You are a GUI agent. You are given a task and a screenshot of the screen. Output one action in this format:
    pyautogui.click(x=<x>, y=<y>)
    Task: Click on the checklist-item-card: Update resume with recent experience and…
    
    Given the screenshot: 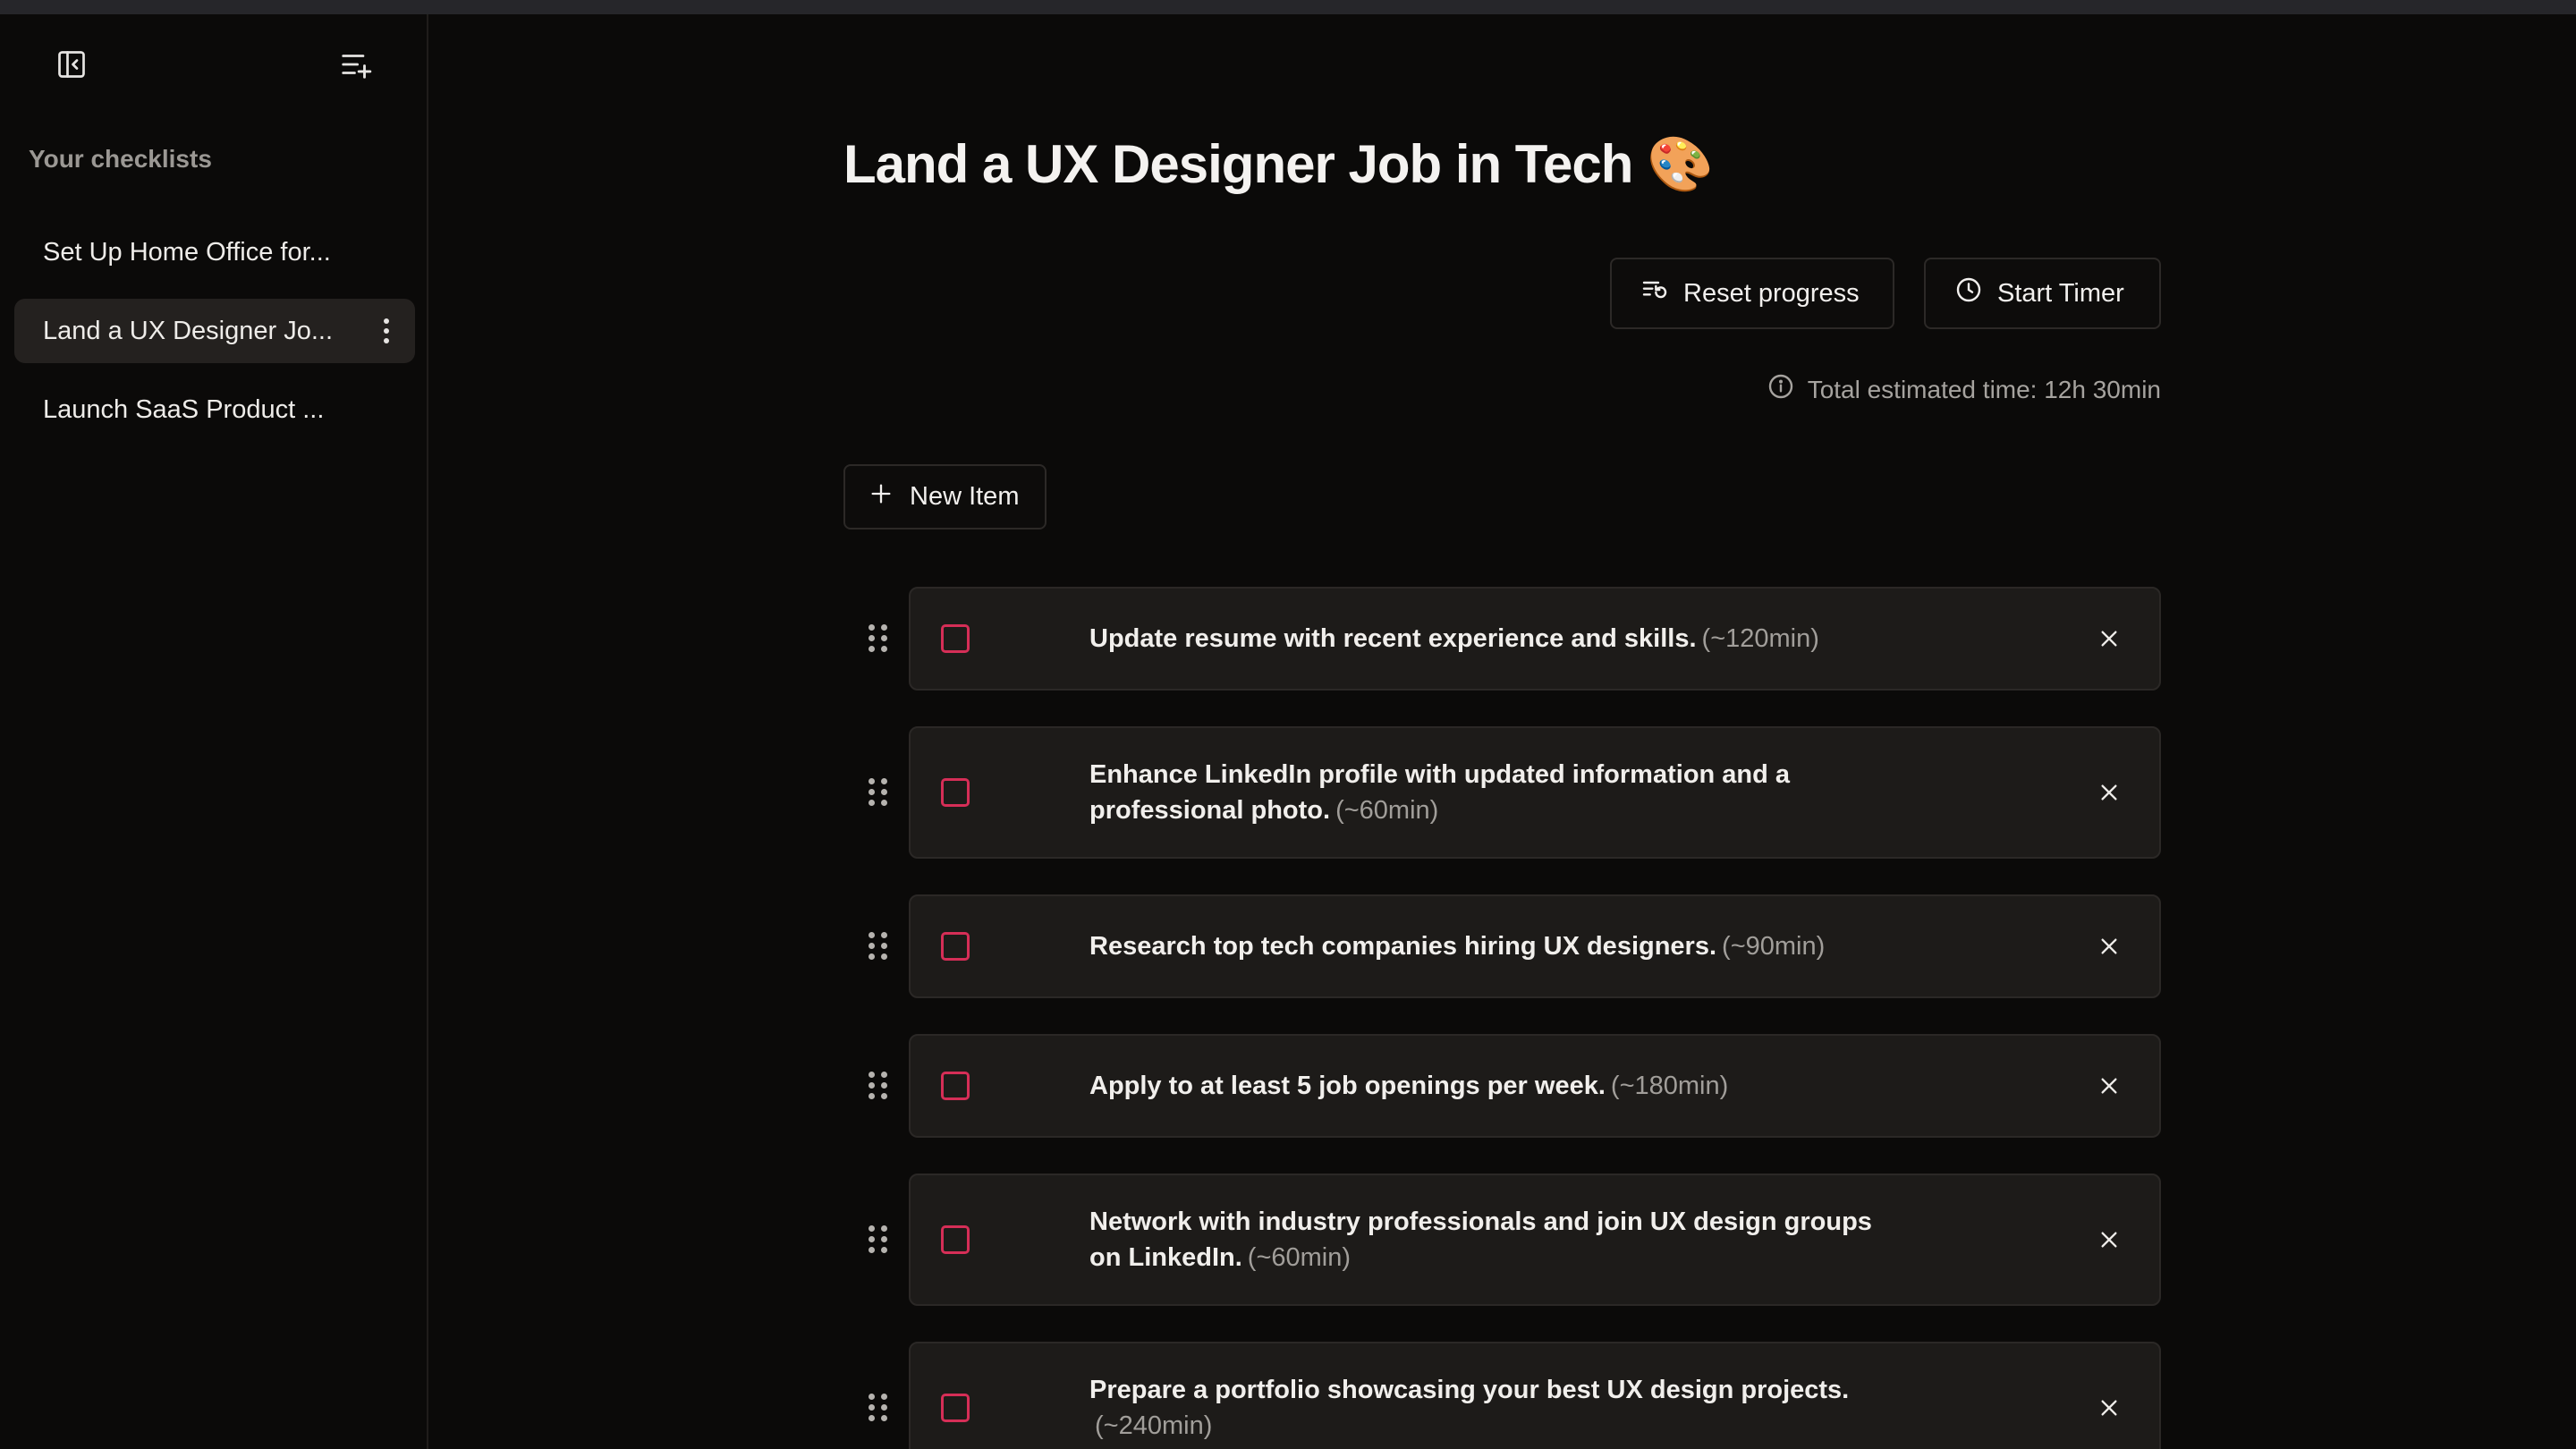 What is the action you would take?
    pyautogui.click(x=1535, y=639)
    